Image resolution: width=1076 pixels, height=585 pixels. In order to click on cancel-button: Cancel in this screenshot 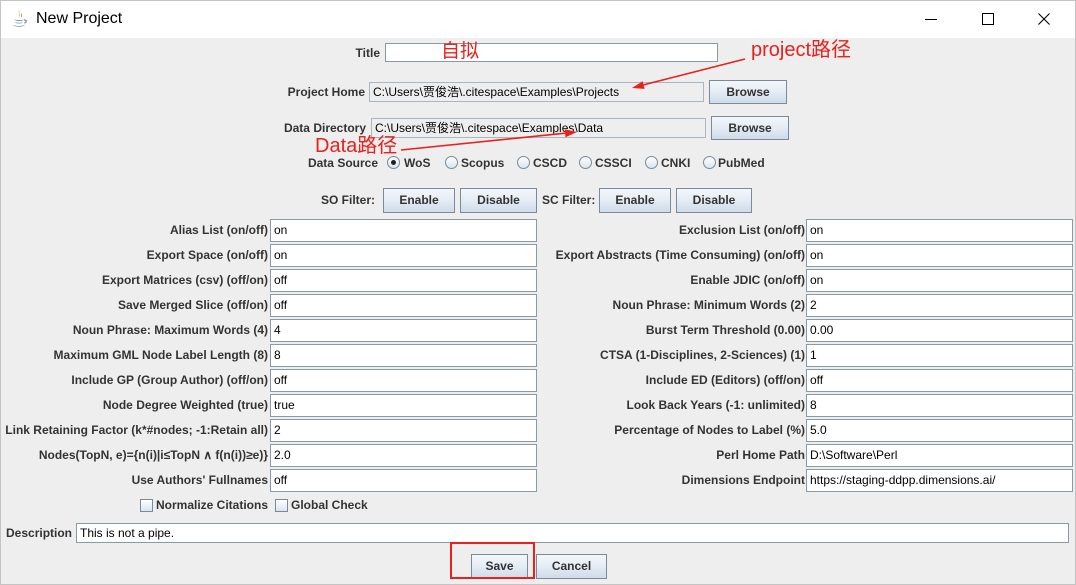, I will do `click(571, 566)`.